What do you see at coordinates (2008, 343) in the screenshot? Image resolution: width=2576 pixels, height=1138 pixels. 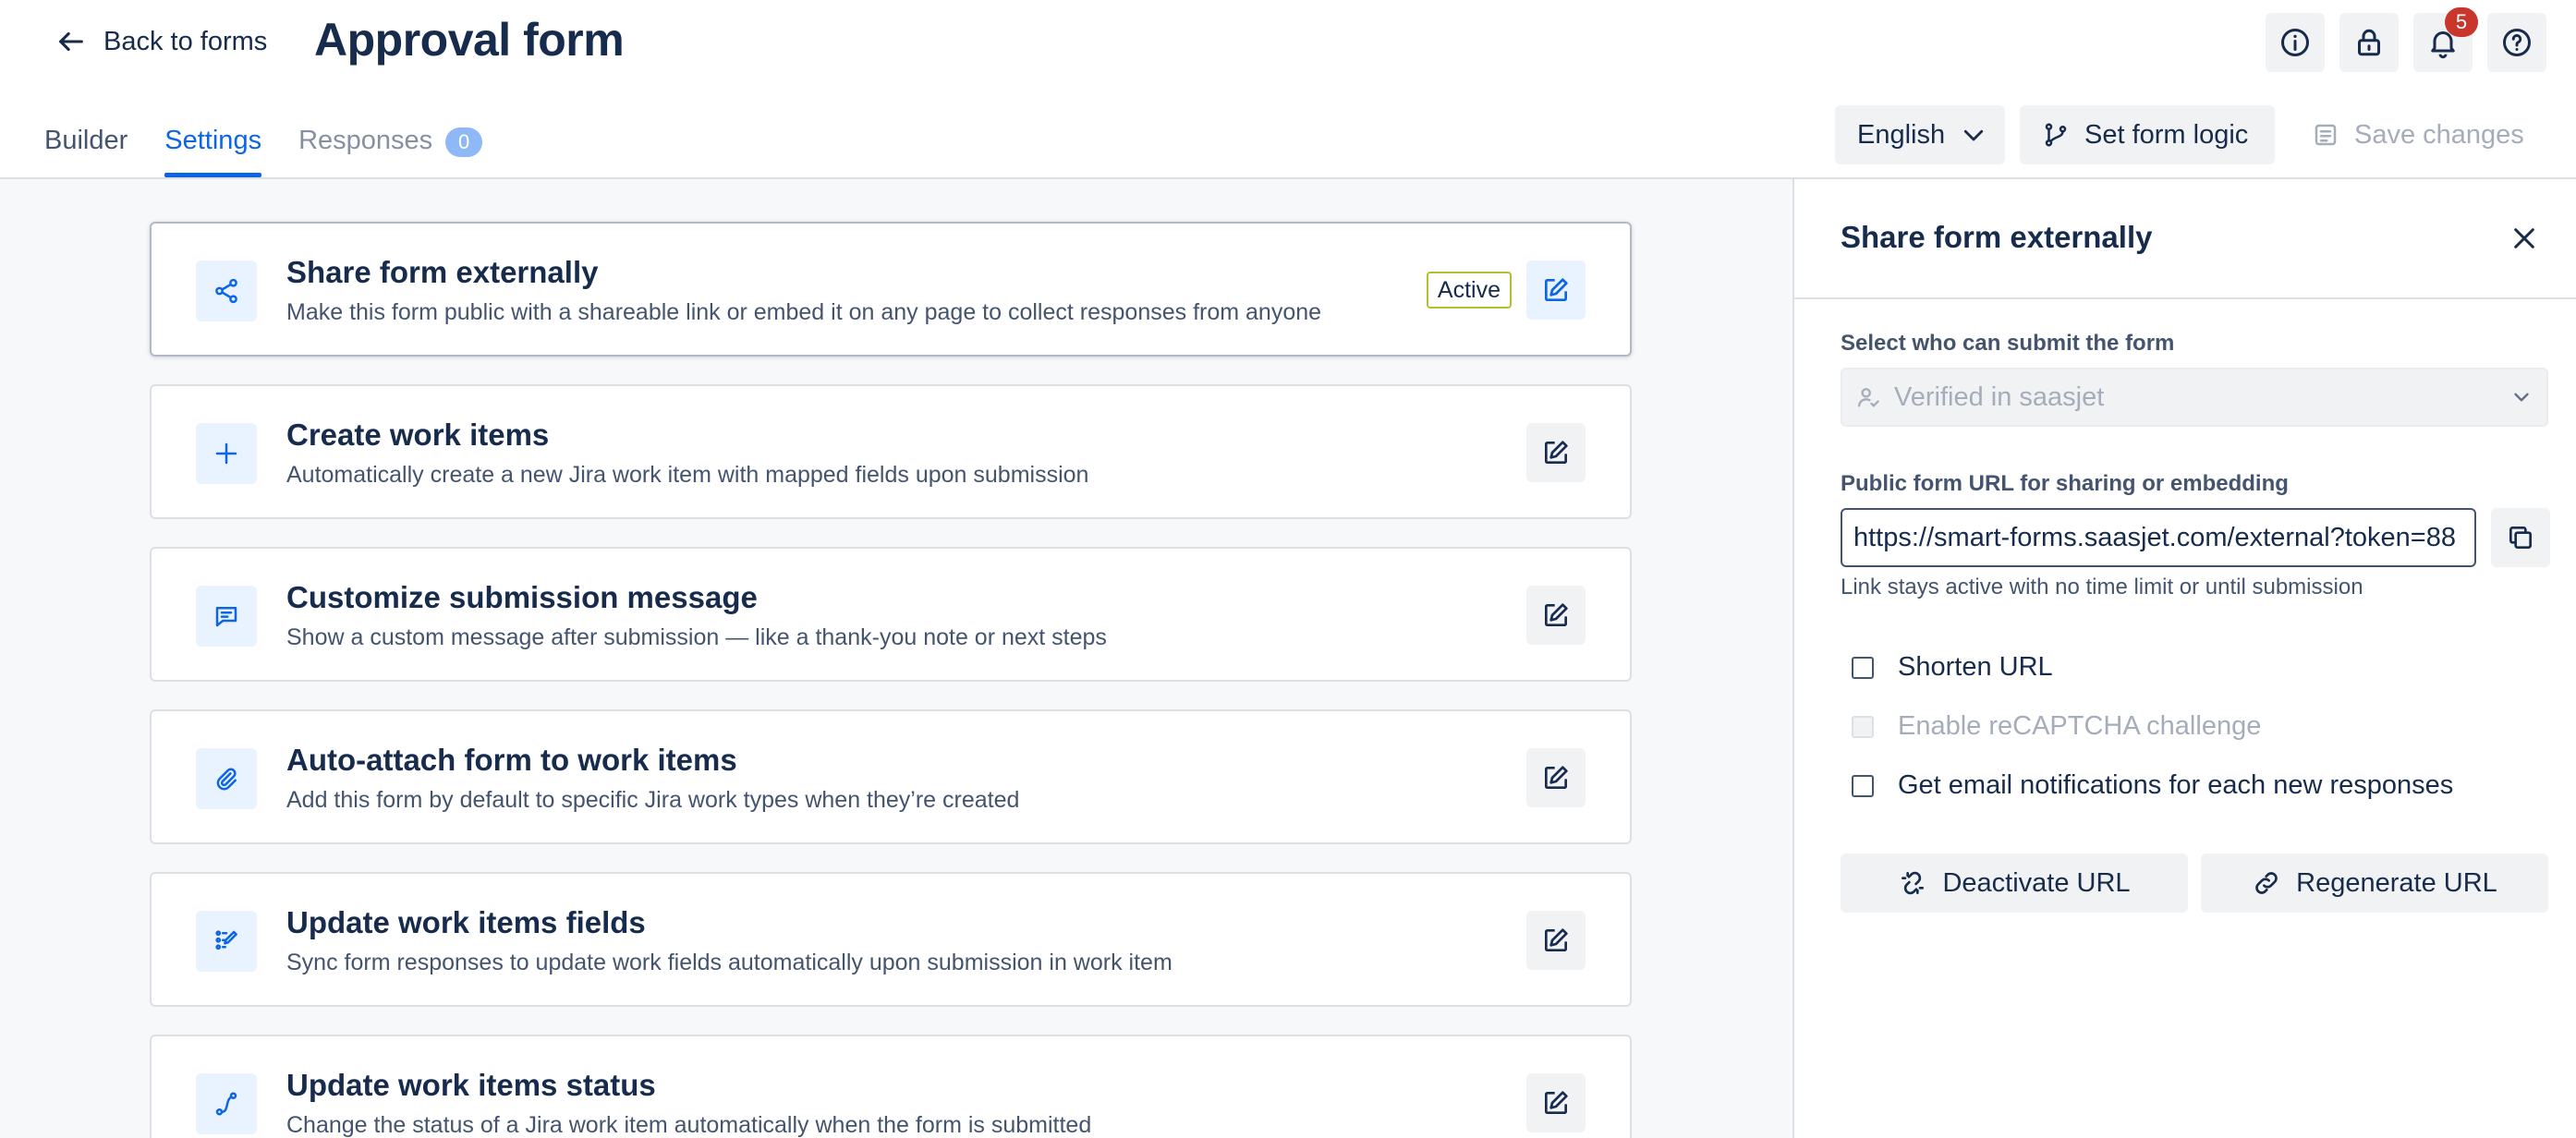 I see `who-can-submit-label: Select who can submit the form` at bounding box center [2008, 343].